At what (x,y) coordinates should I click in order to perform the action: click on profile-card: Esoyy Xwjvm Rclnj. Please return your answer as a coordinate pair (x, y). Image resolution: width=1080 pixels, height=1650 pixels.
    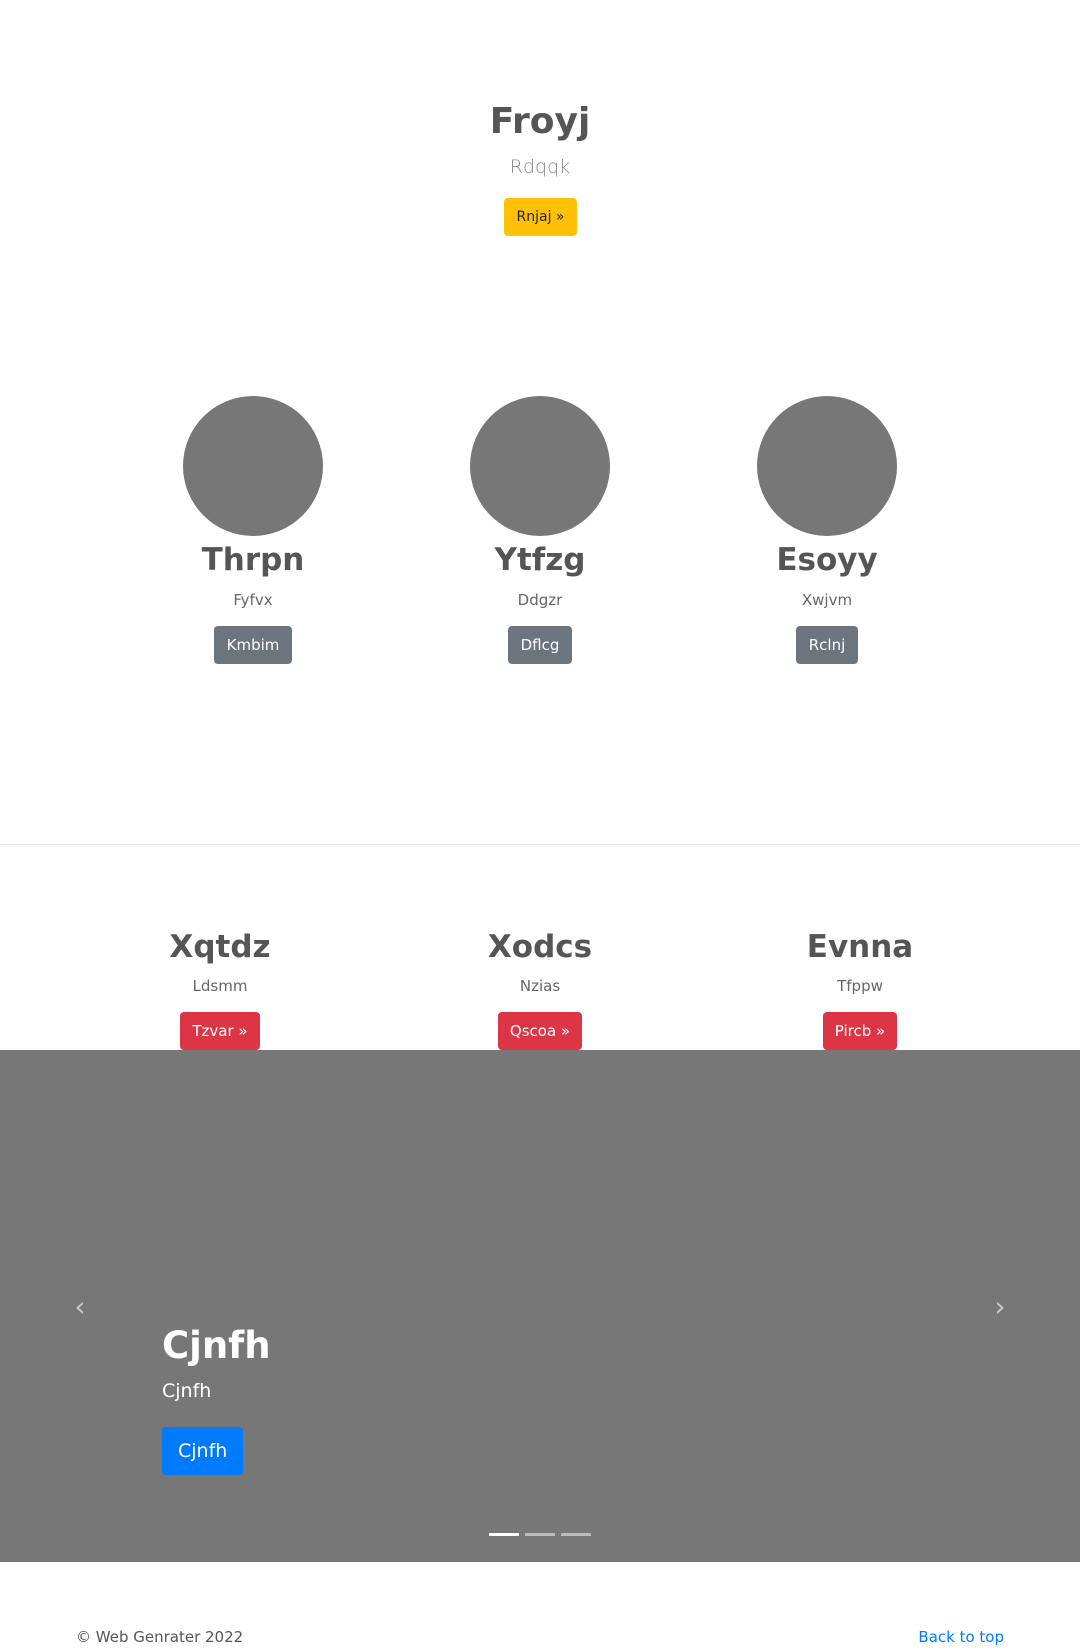
    Looking at the image, I should click on (827, 530).